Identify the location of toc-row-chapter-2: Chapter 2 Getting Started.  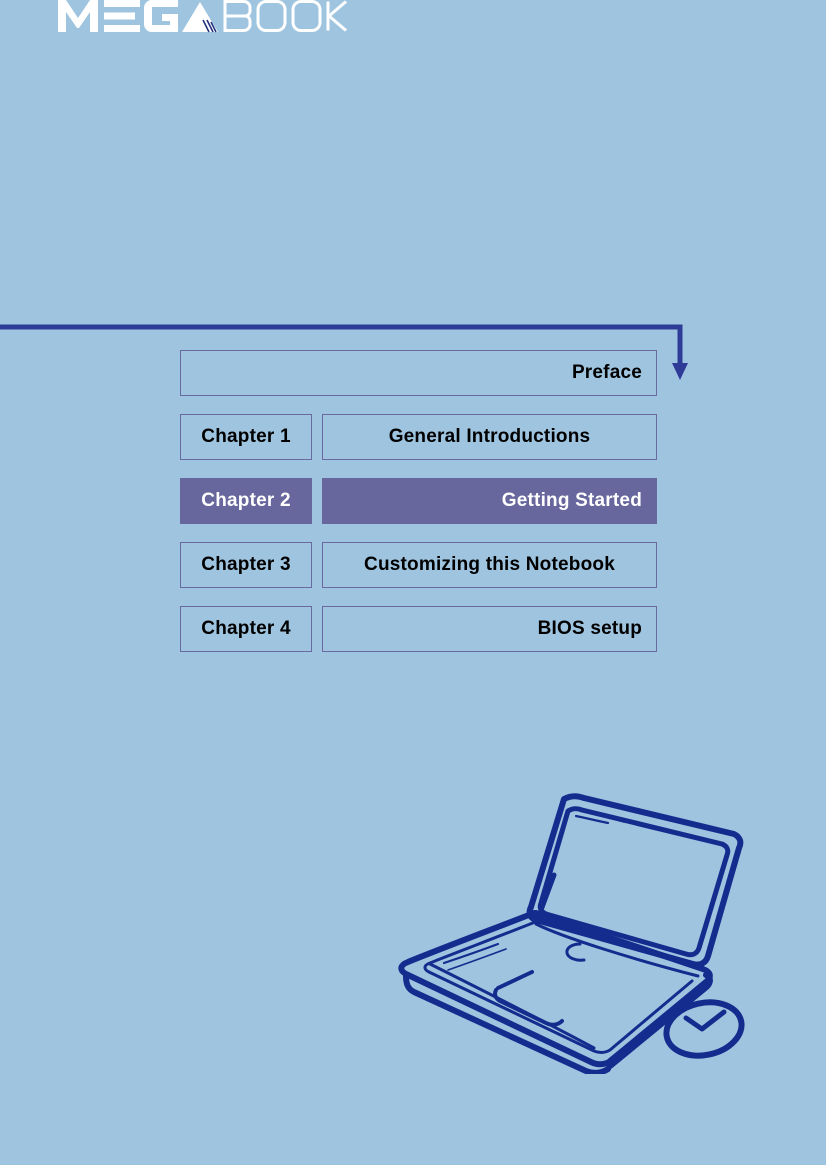
(418, 501).